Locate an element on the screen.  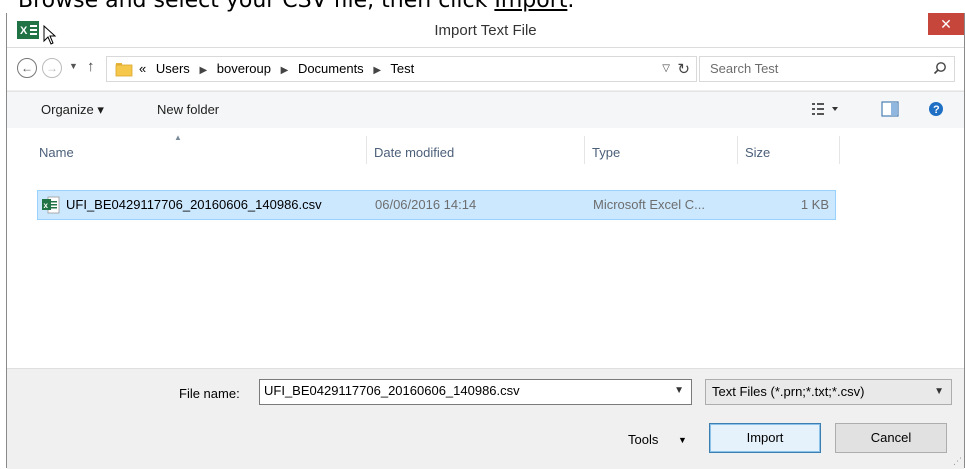
sort-ascending-icon: ▲ is located at coordinates (178, 137).